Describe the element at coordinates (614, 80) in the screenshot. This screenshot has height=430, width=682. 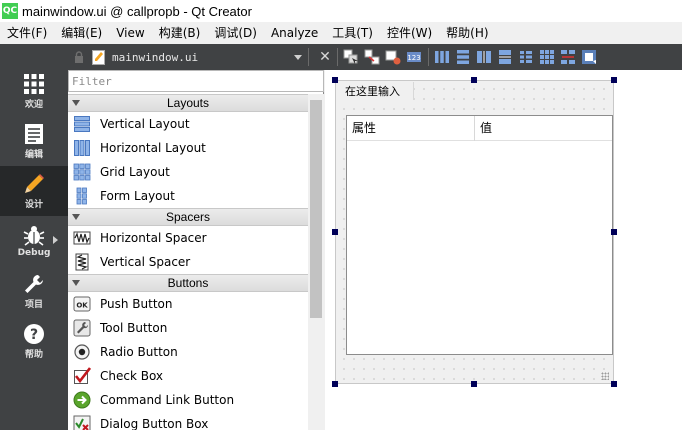
I see `selection-handle-top-right` at that location.